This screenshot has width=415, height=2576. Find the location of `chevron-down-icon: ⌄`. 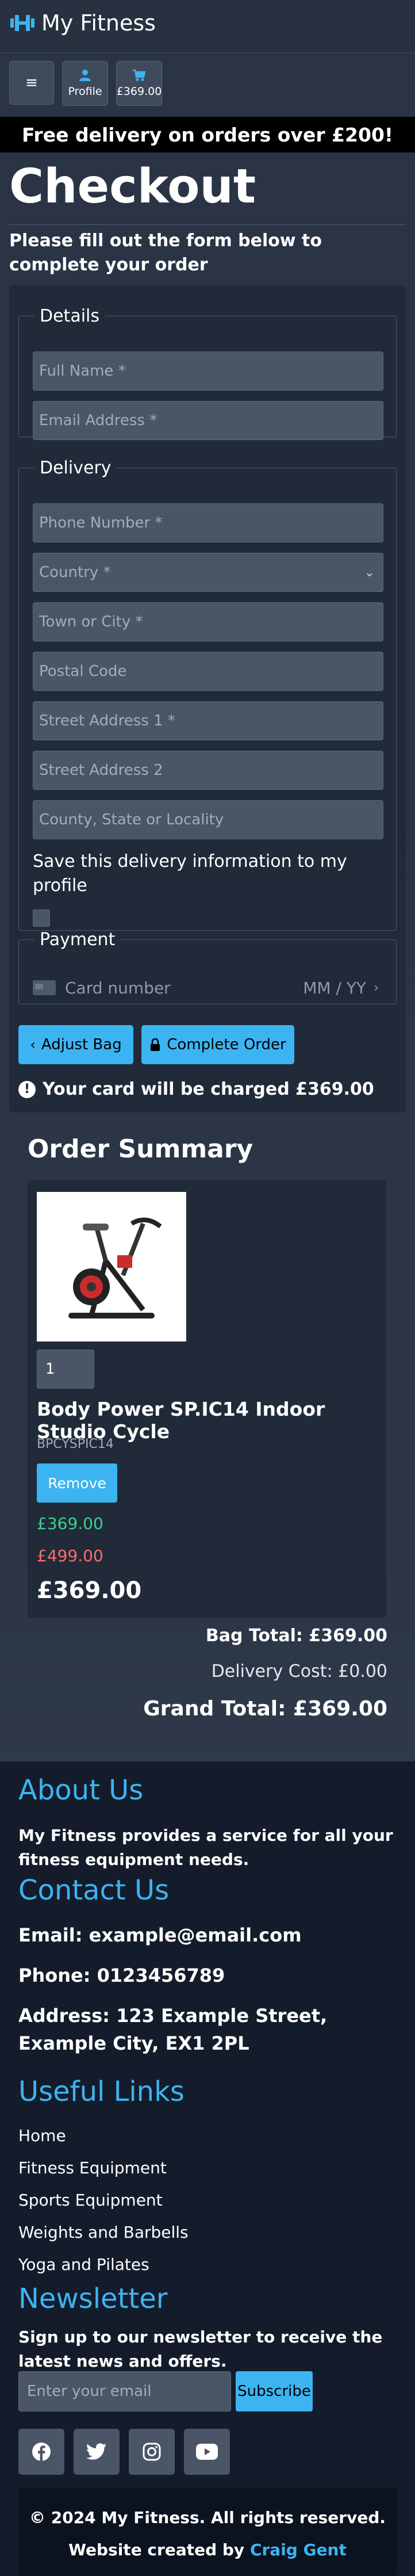

chevron-down-icon: ⌄ is located at coordinates (369, 572).